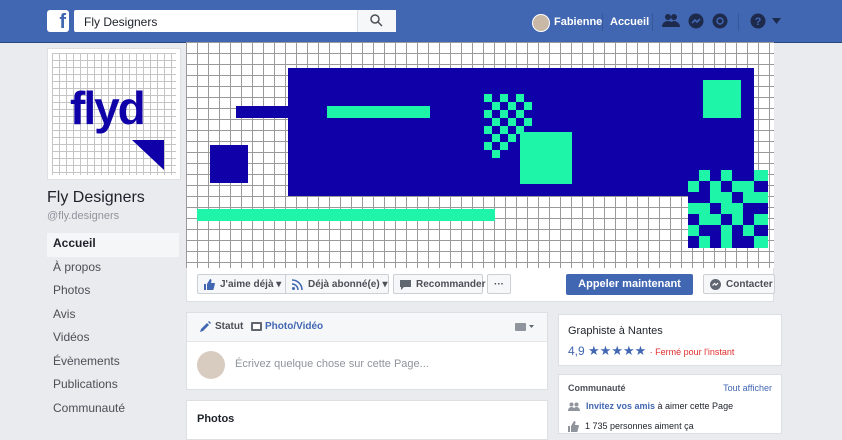  What do you see at coordinates (113, 386) in the screenshot?
I see `sidebar-item-posts: Publications` at bounding box center [113, 386].